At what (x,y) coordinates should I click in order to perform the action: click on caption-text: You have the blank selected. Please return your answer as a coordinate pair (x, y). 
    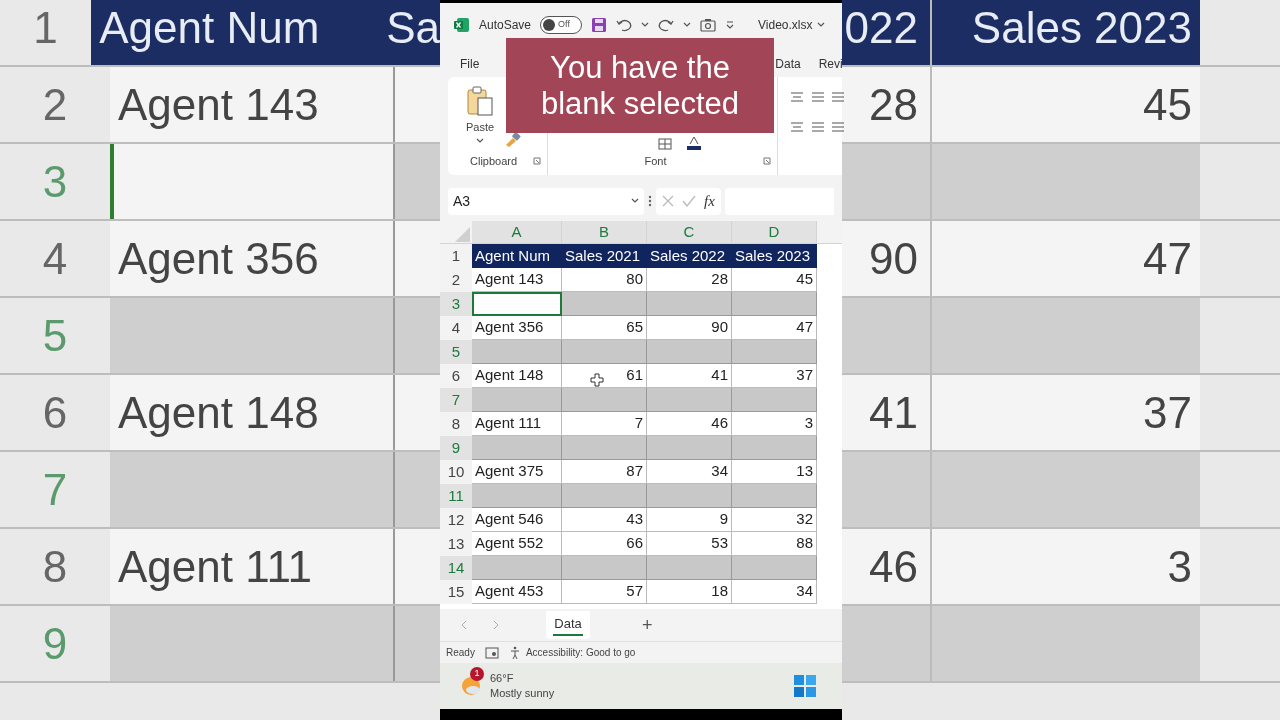
    Looking at the image, I should click on (640, 85).